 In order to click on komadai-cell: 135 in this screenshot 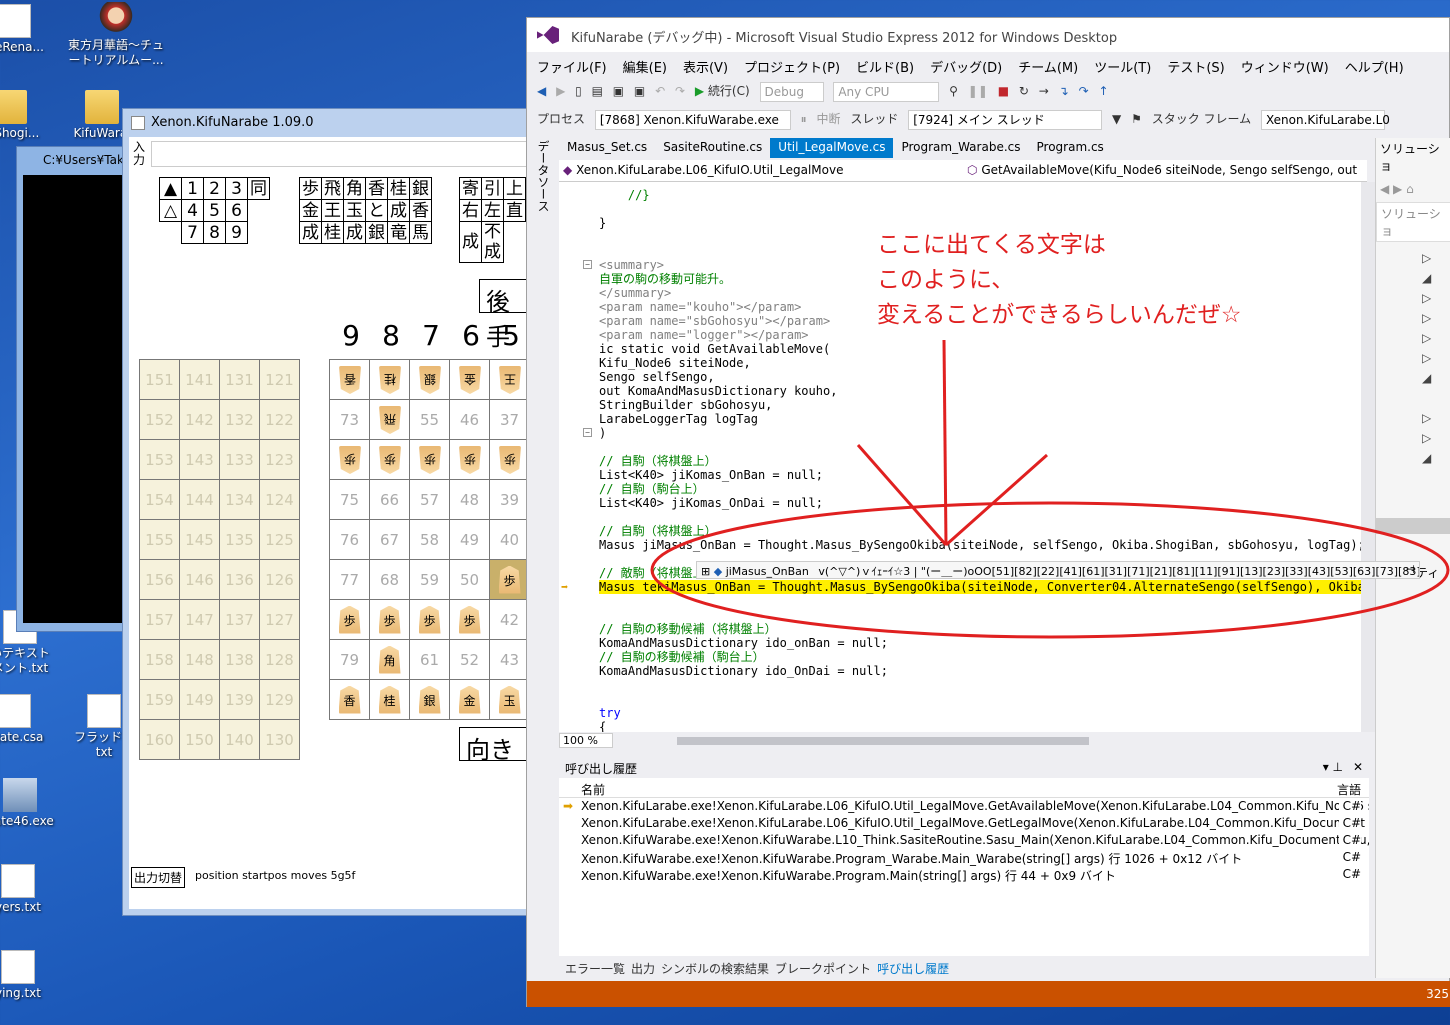, I will do `click(239, 539)`.